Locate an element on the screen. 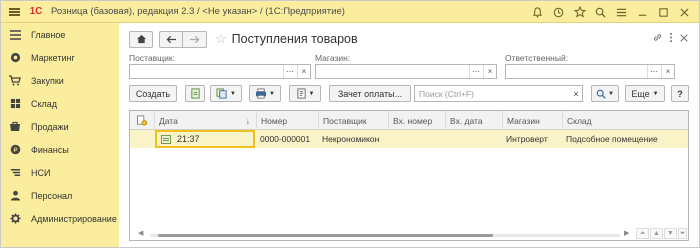  sidebar-item-label: Маркетинг is located at coordinates (53, 57).